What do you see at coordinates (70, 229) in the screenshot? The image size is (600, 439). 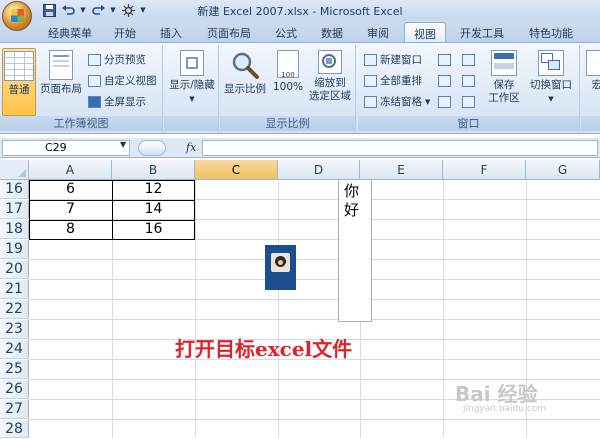 I see `cell-a18: 8` at bounding box center [70, 229].